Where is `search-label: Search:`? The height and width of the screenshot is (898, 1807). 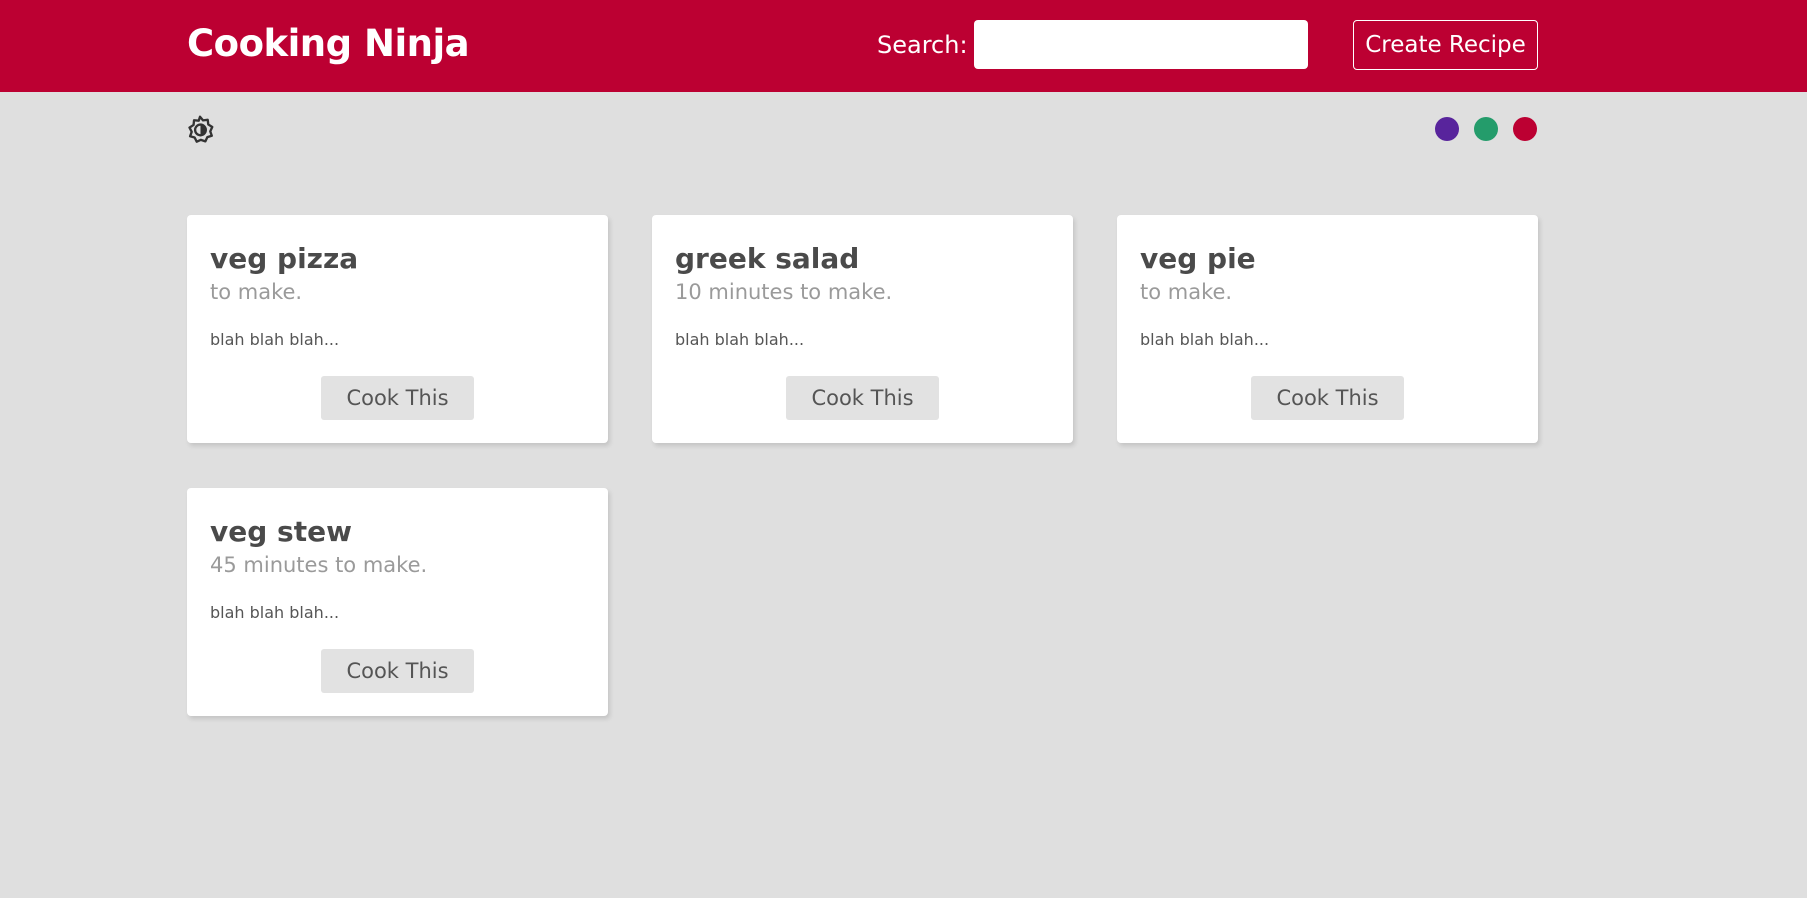 search-label: Search: is located at coordinates (922, 45).